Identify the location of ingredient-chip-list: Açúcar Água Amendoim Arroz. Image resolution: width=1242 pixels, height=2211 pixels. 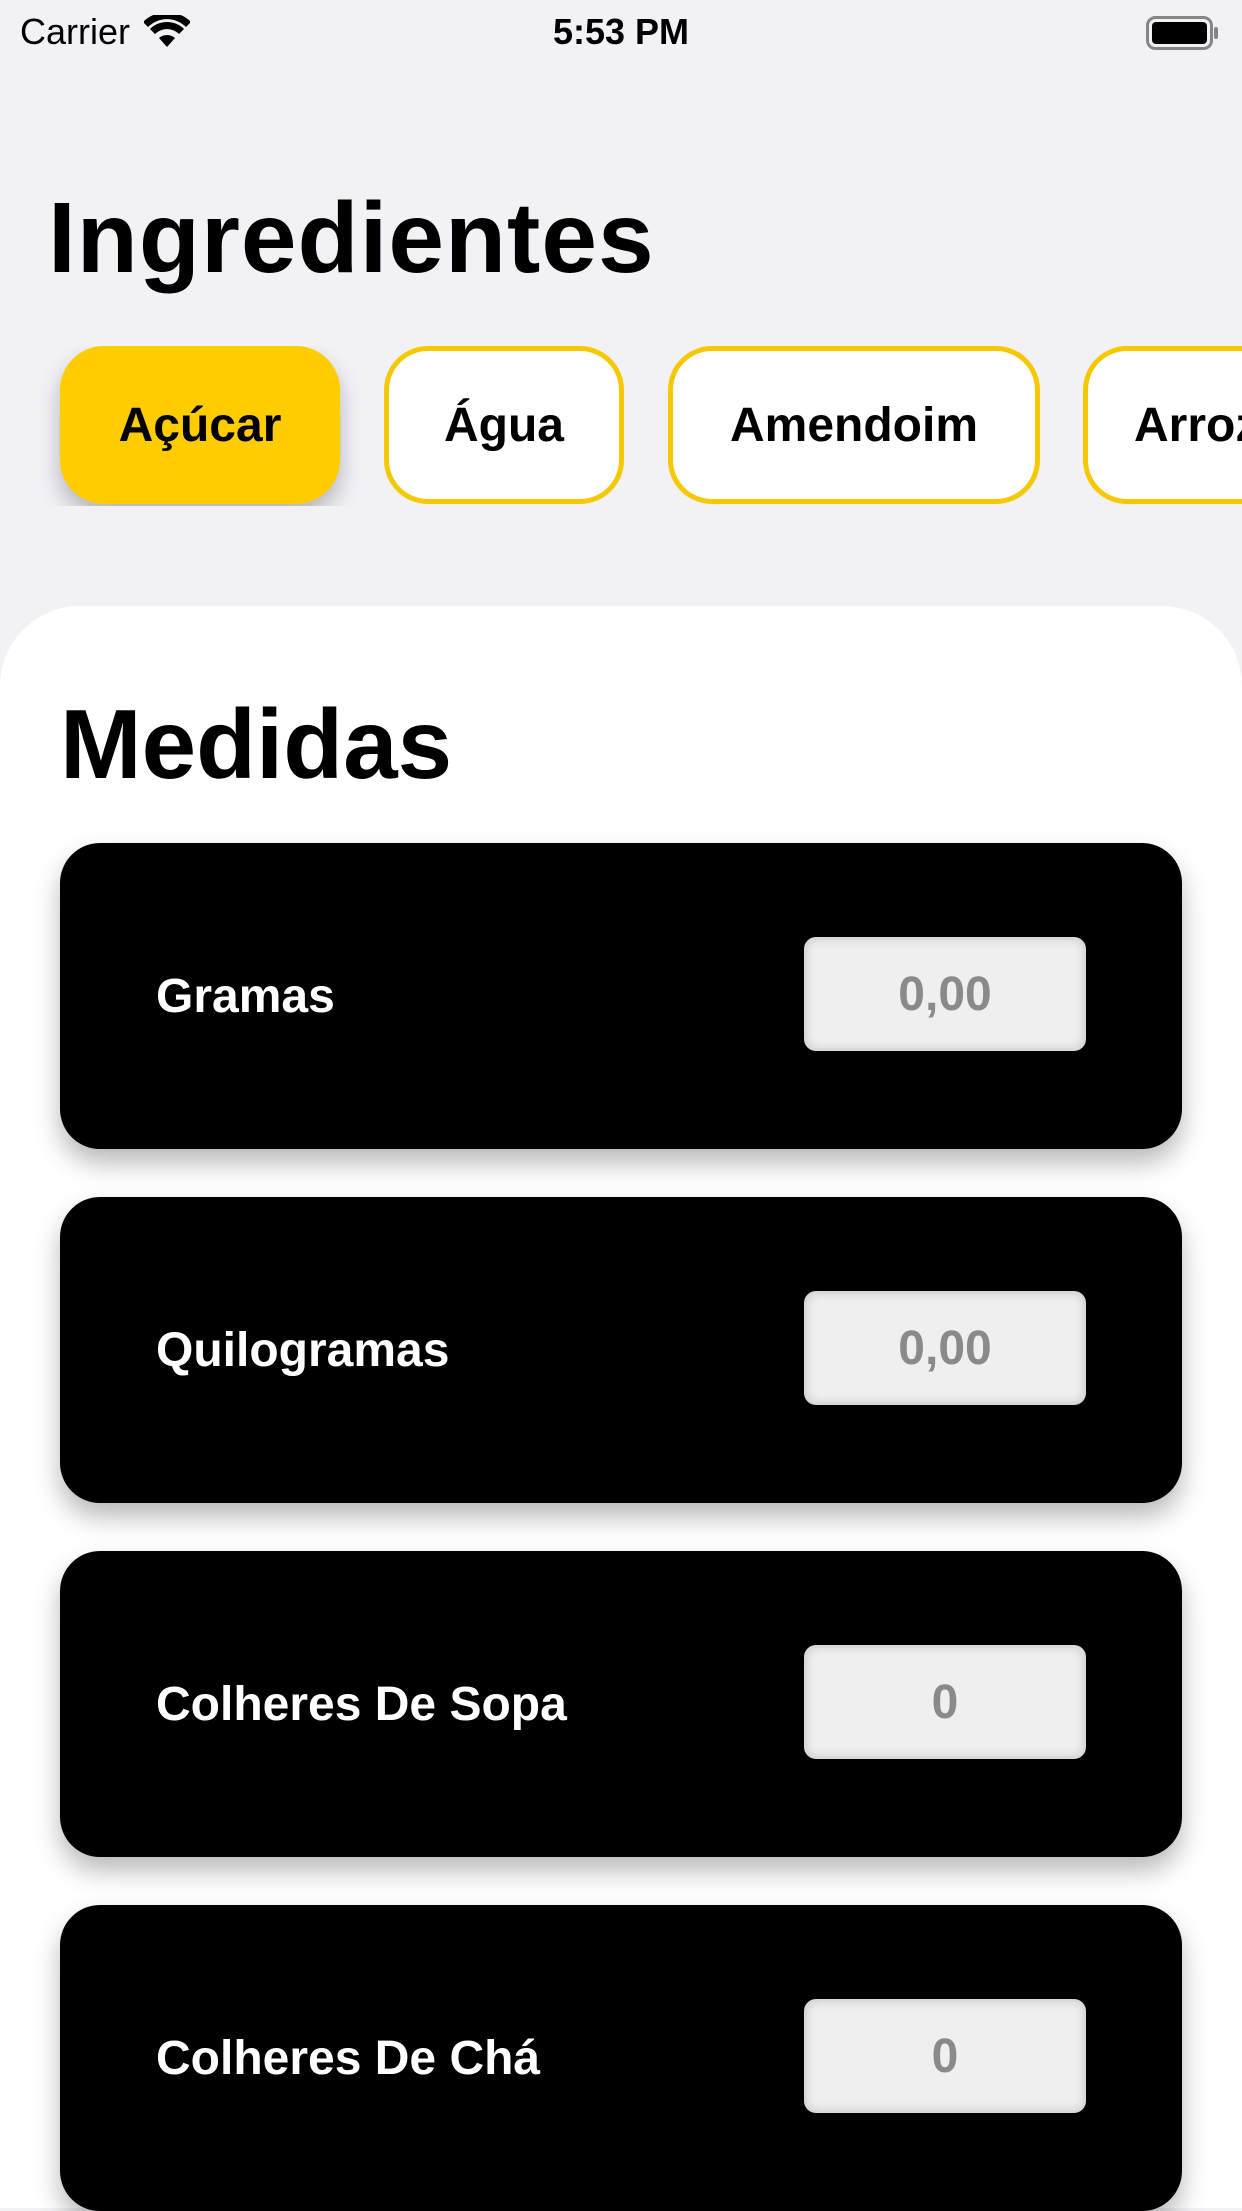
(621, 426).